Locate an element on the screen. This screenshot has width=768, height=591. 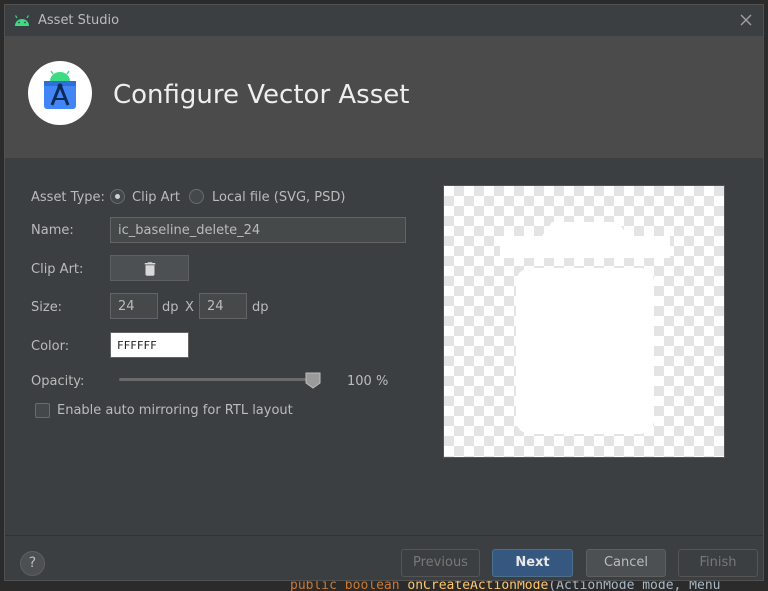
title-bar: Asset Studio is located at coordinates (384, 20).